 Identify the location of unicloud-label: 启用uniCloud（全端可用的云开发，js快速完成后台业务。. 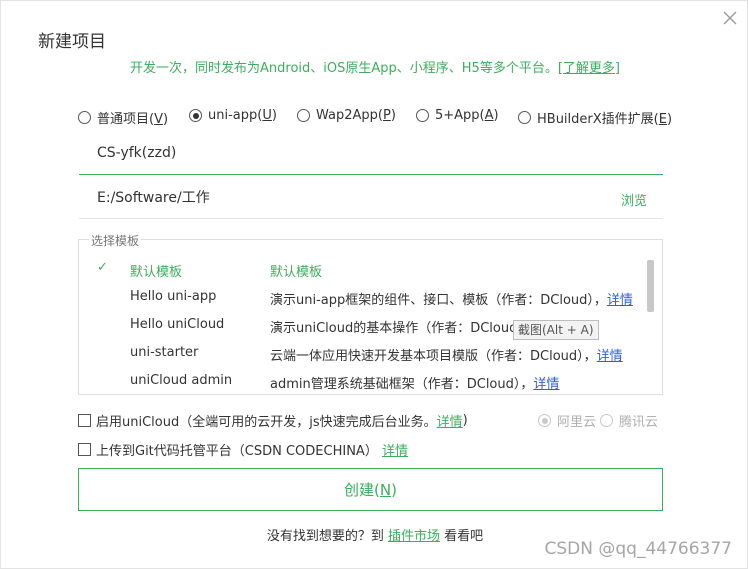
(266, 422).